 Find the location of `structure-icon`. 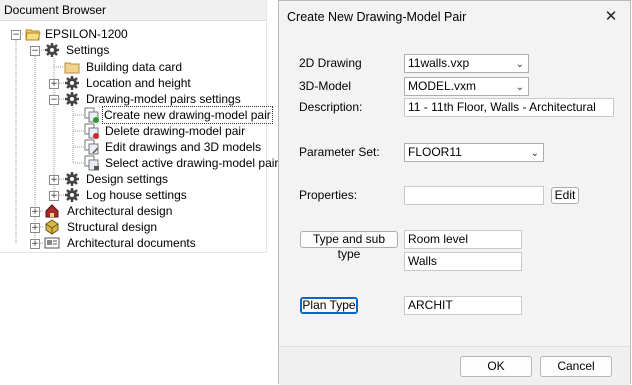

structure-icon is located at coordinates (52, 227).